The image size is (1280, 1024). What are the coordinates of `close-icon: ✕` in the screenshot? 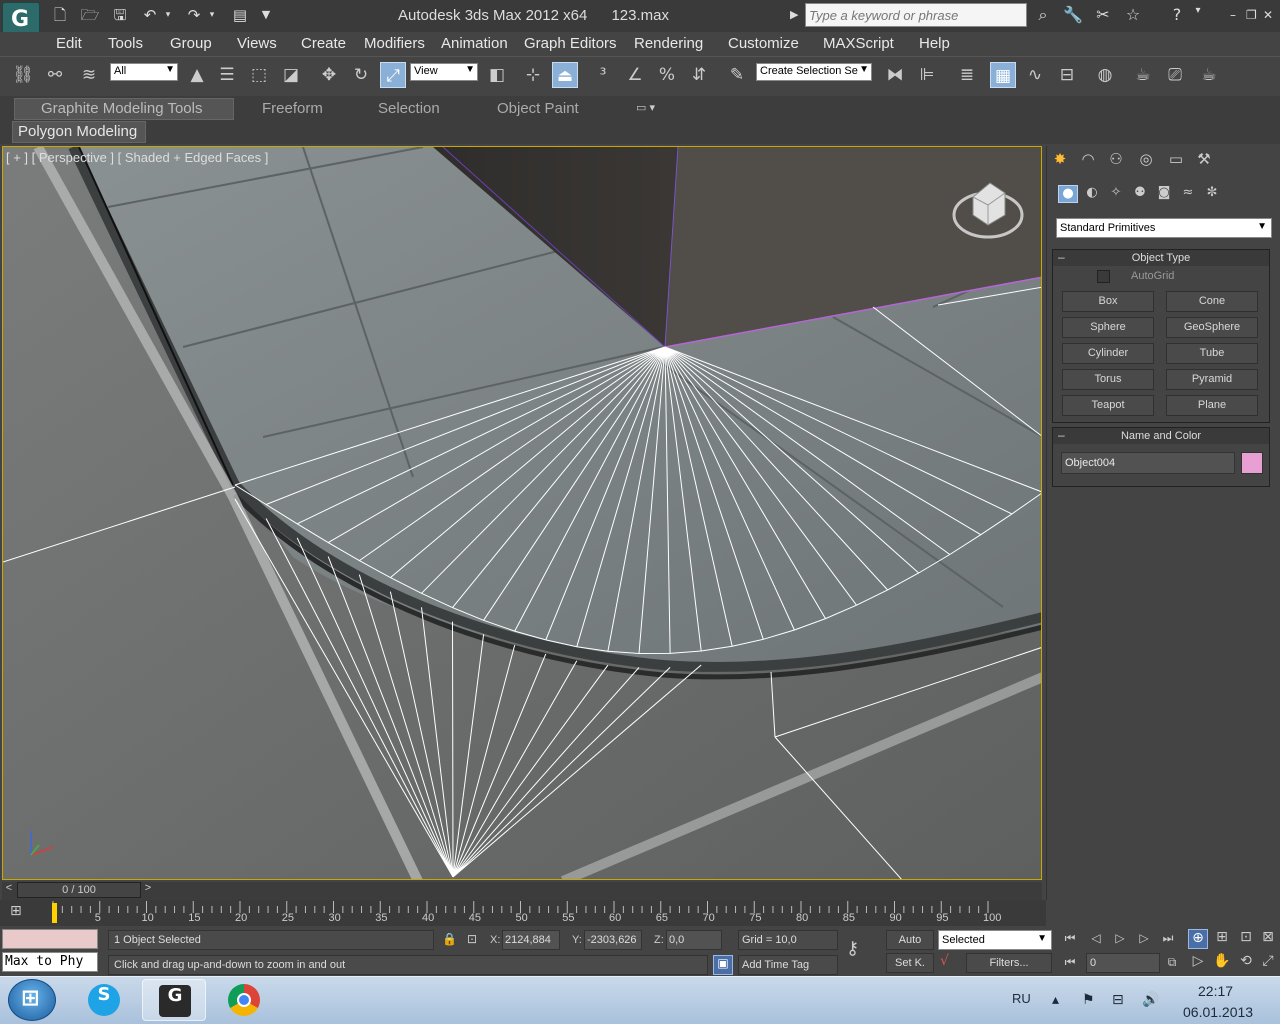 It's located at (1270, 15).